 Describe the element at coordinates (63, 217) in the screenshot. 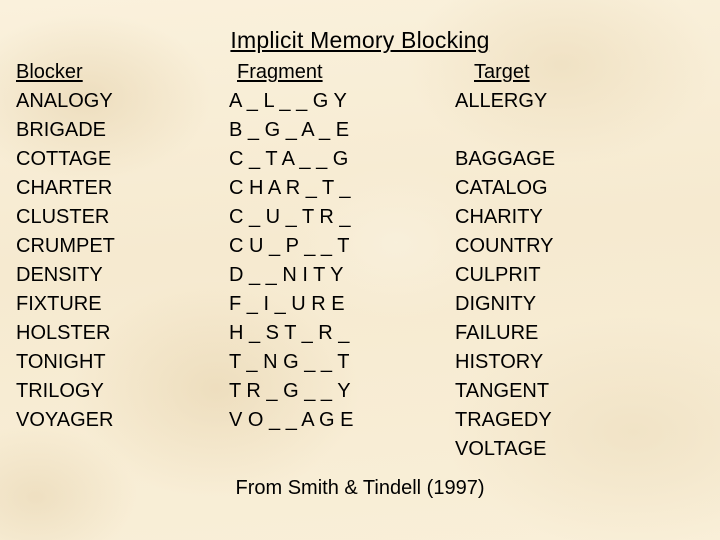

I see `cell-blocker: CLUSTER` at that location.